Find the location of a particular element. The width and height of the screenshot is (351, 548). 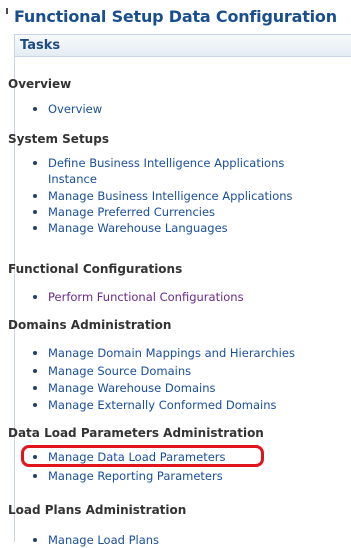

window-corner-mark is located at coordinates (7, 11).